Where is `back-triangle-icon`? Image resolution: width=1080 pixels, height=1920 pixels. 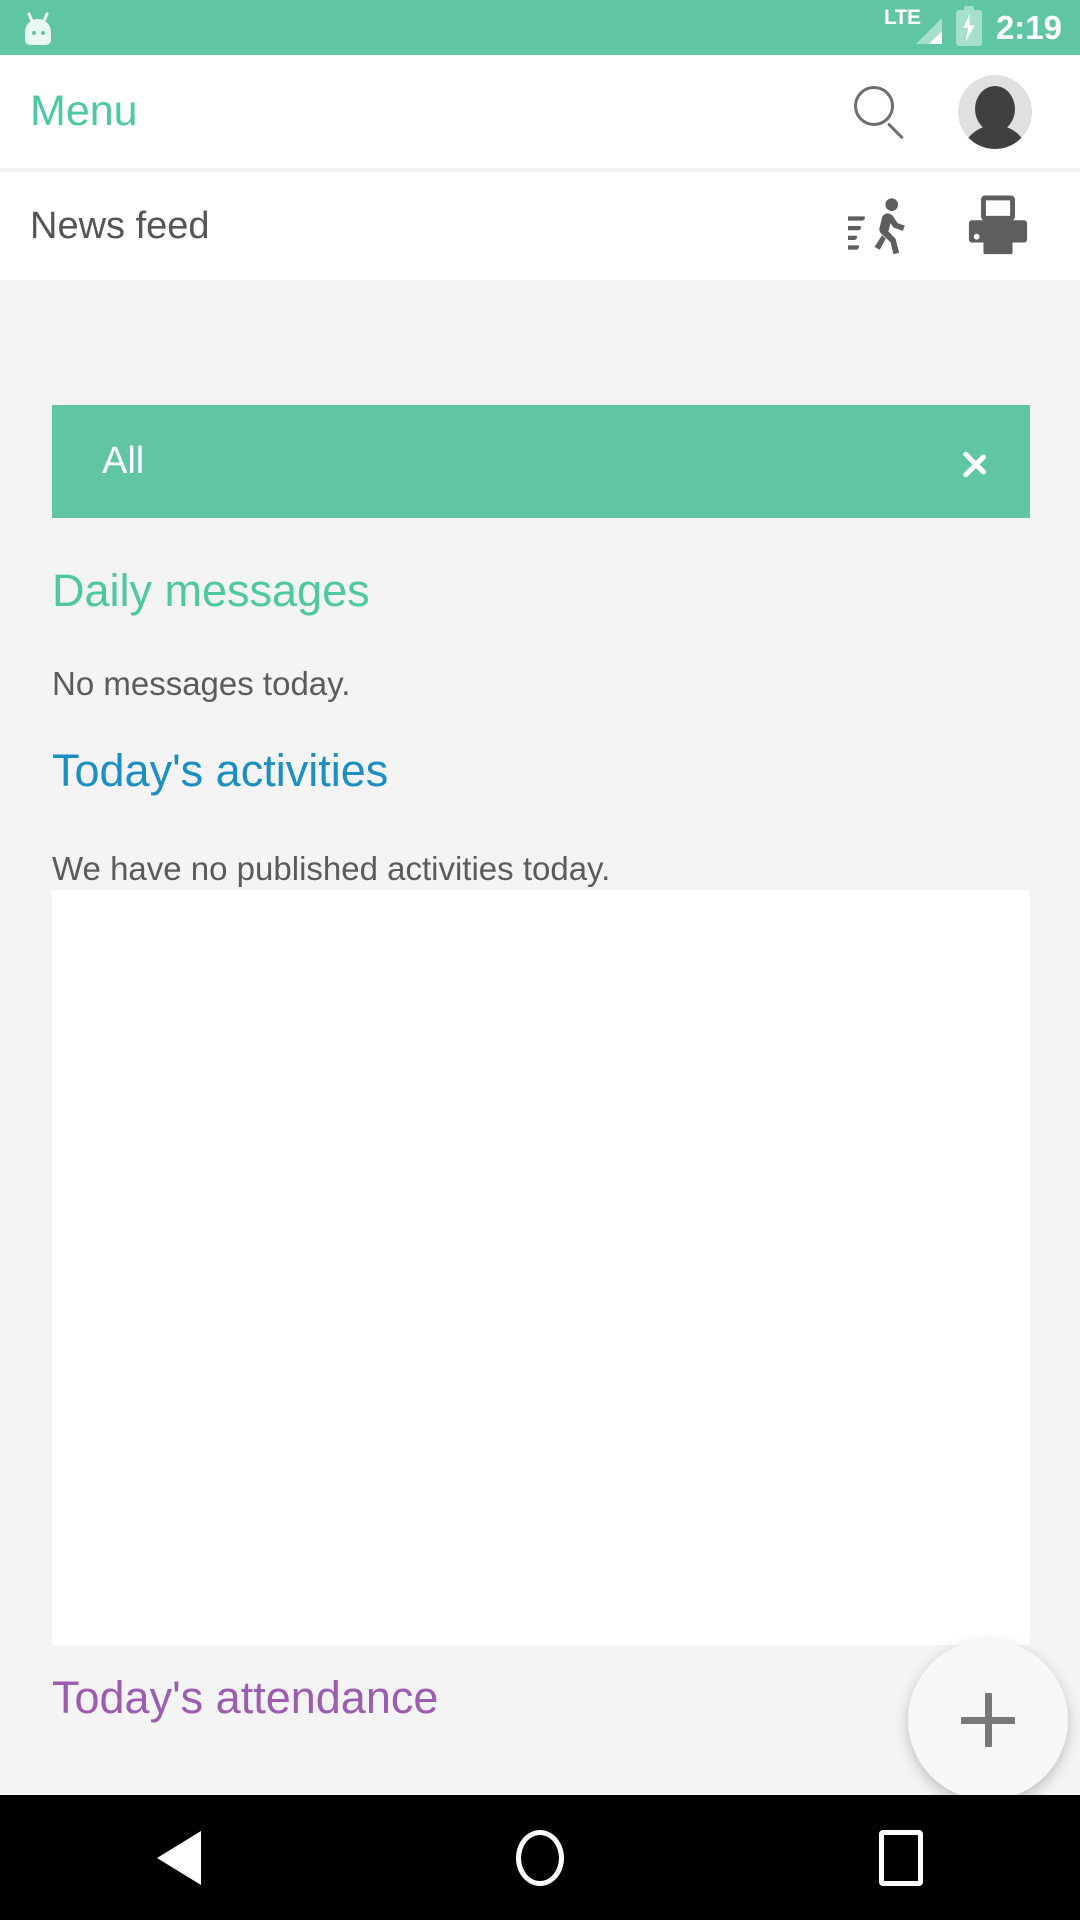 back-triangle-icon is located at coordinates (179, 1857).